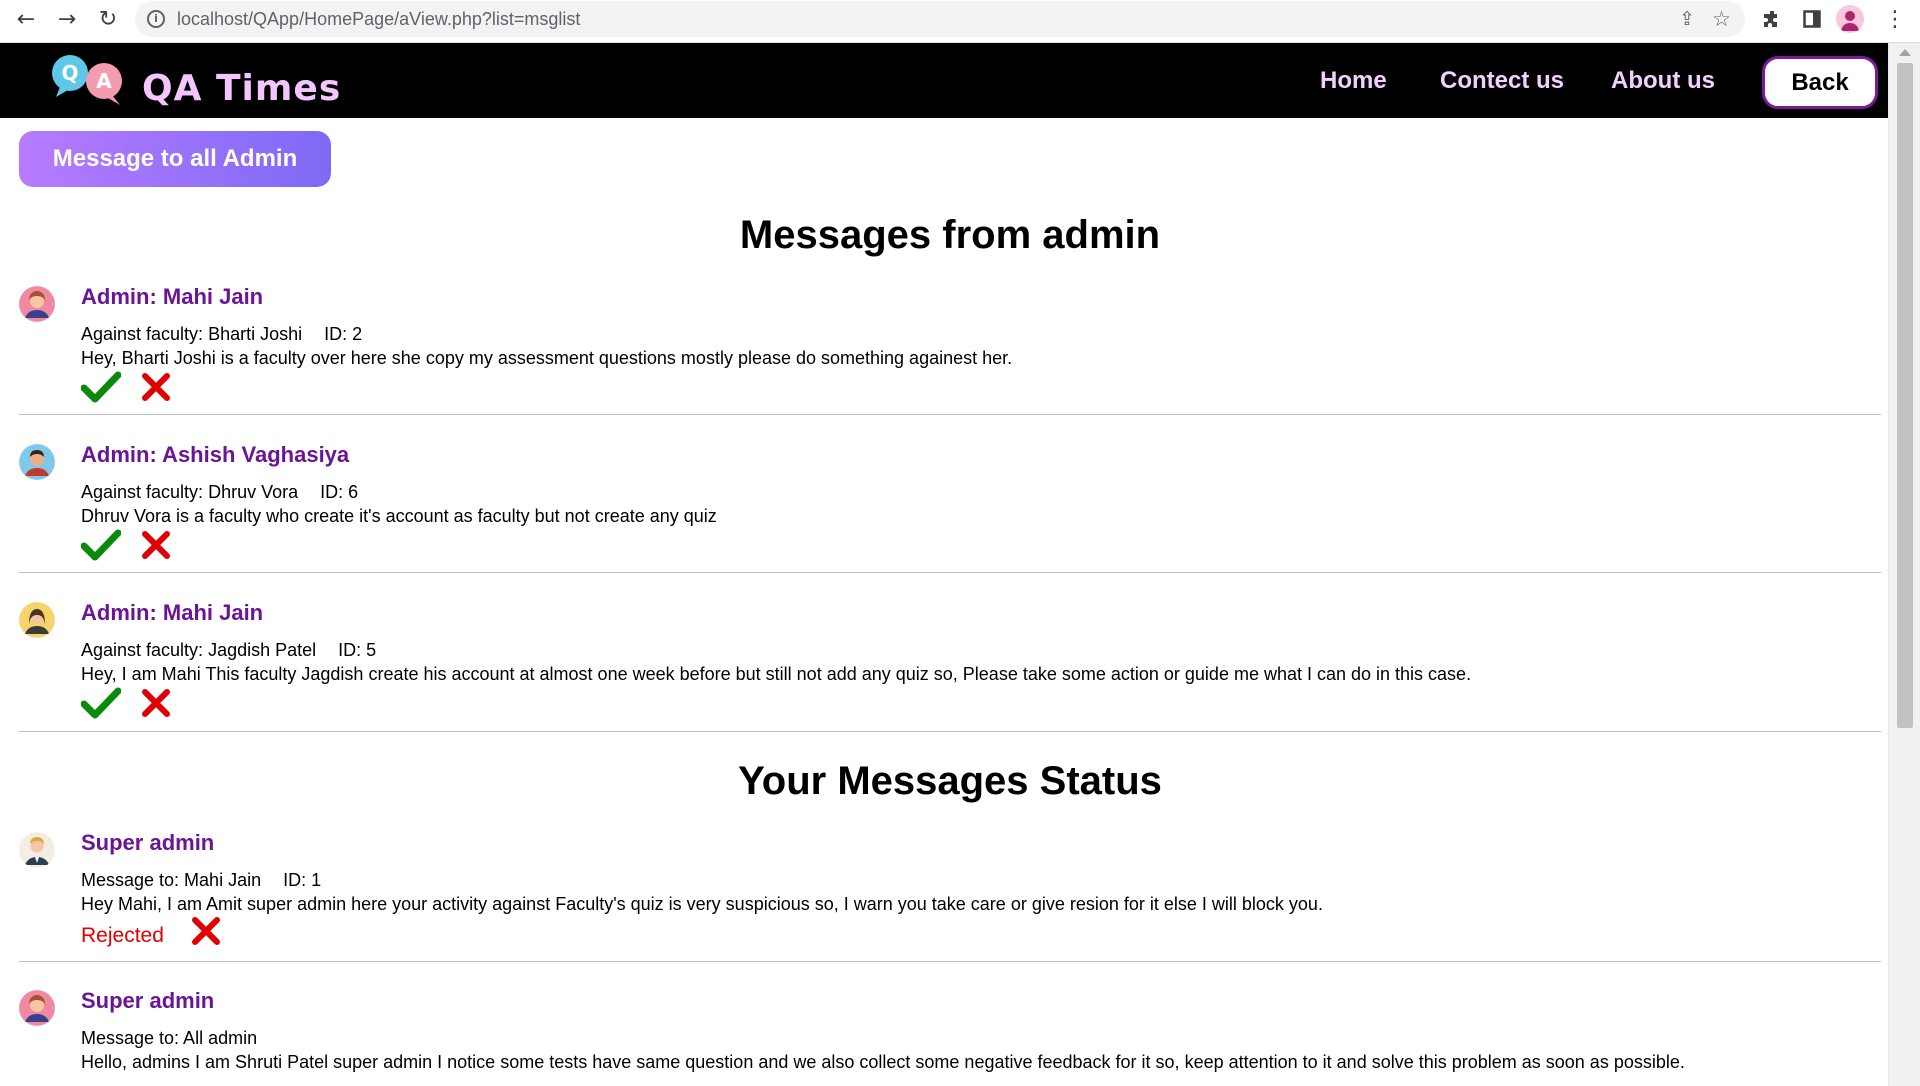 This screenshot has width=1920, height=1086. Describe the element at coordinates (950, 235) in the screenshot. I see `admin-messages-heading: Messages from admin` at that location.